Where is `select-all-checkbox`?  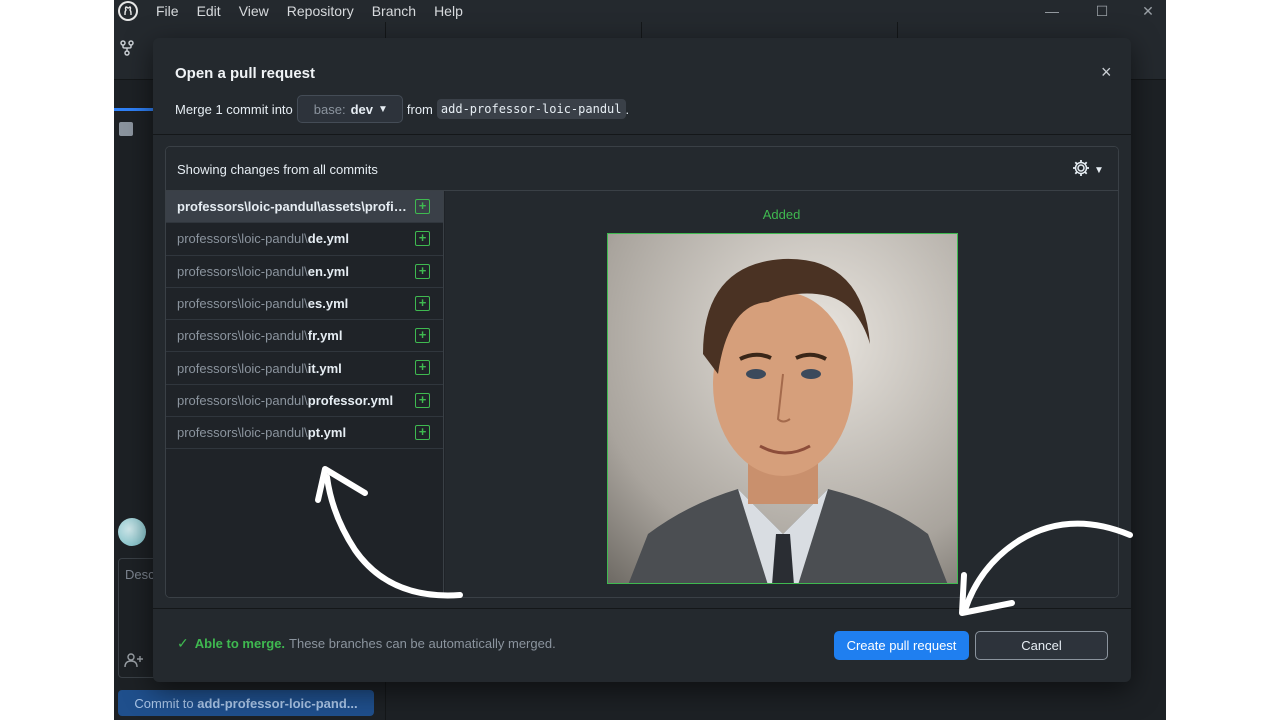
select-all-checkbox is located at coordinates (126, 129).